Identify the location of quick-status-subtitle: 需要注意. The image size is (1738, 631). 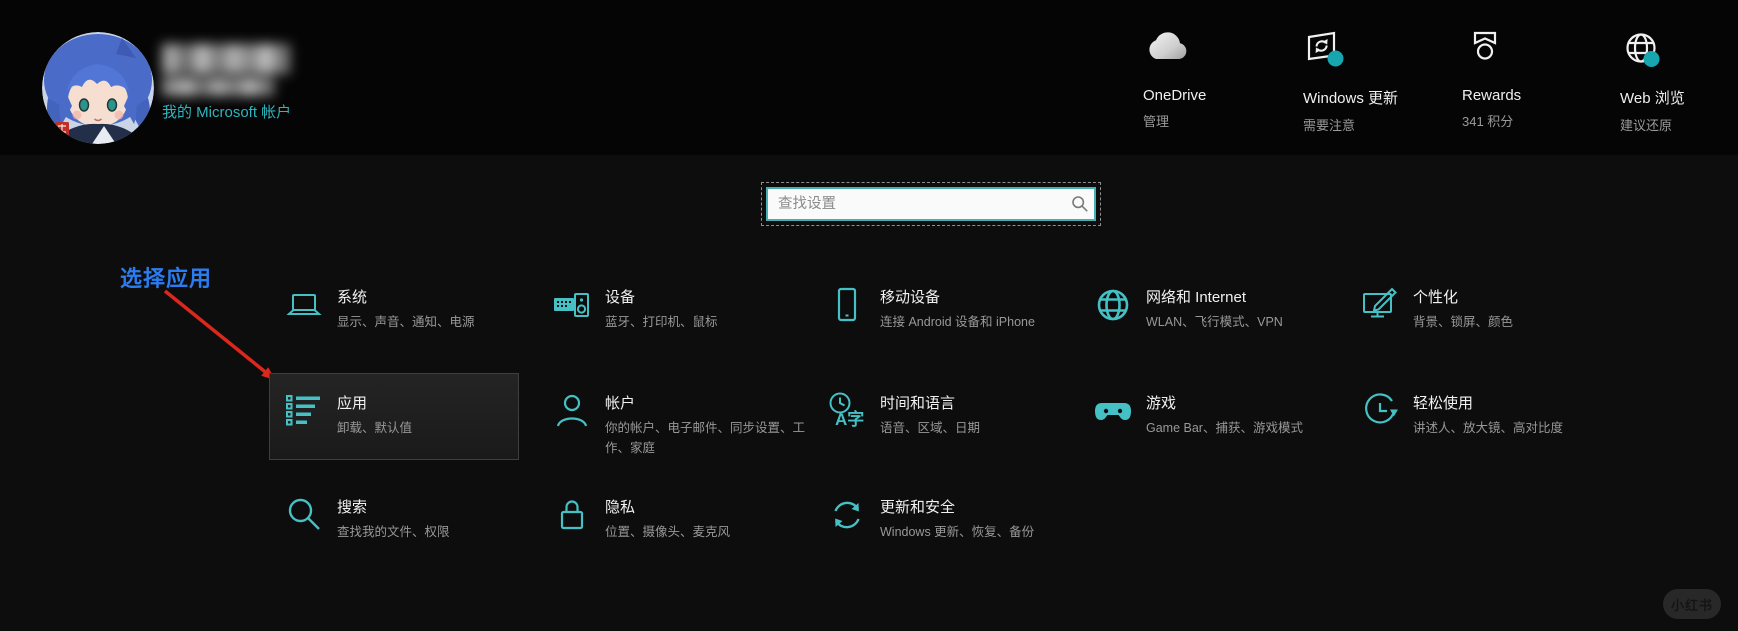
(1329, 125).